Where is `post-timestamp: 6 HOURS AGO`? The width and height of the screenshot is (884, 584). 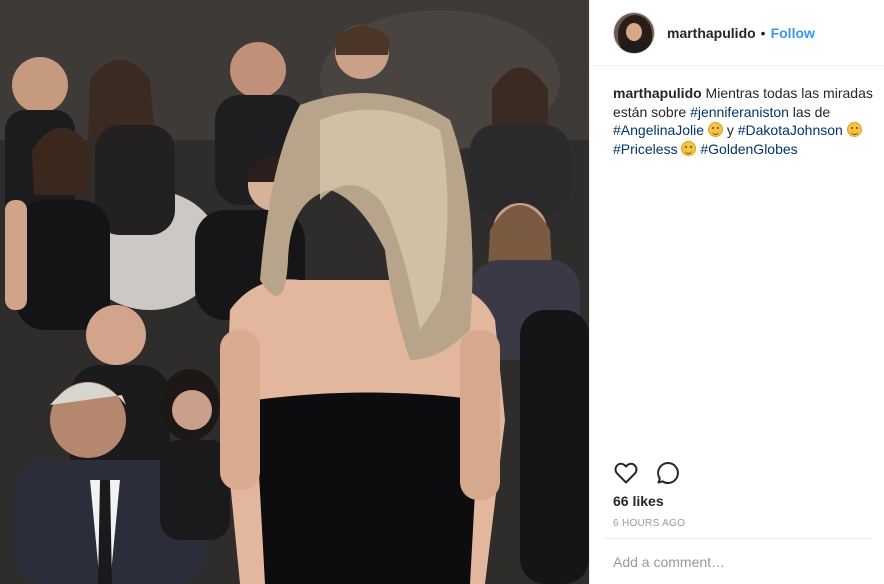
post-timestamp: 6 HOURS AGO is located at coordinates (649, 523).